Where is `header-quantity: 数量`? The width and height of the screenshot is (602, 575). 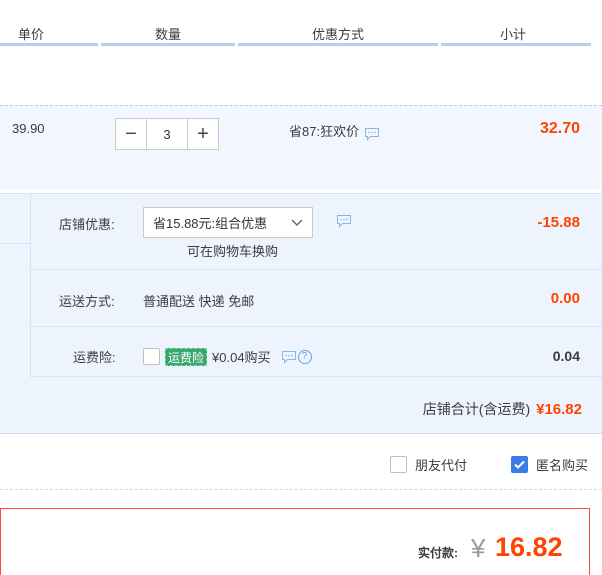
header-quantity: 数量 is located at coordinates (168, 34).